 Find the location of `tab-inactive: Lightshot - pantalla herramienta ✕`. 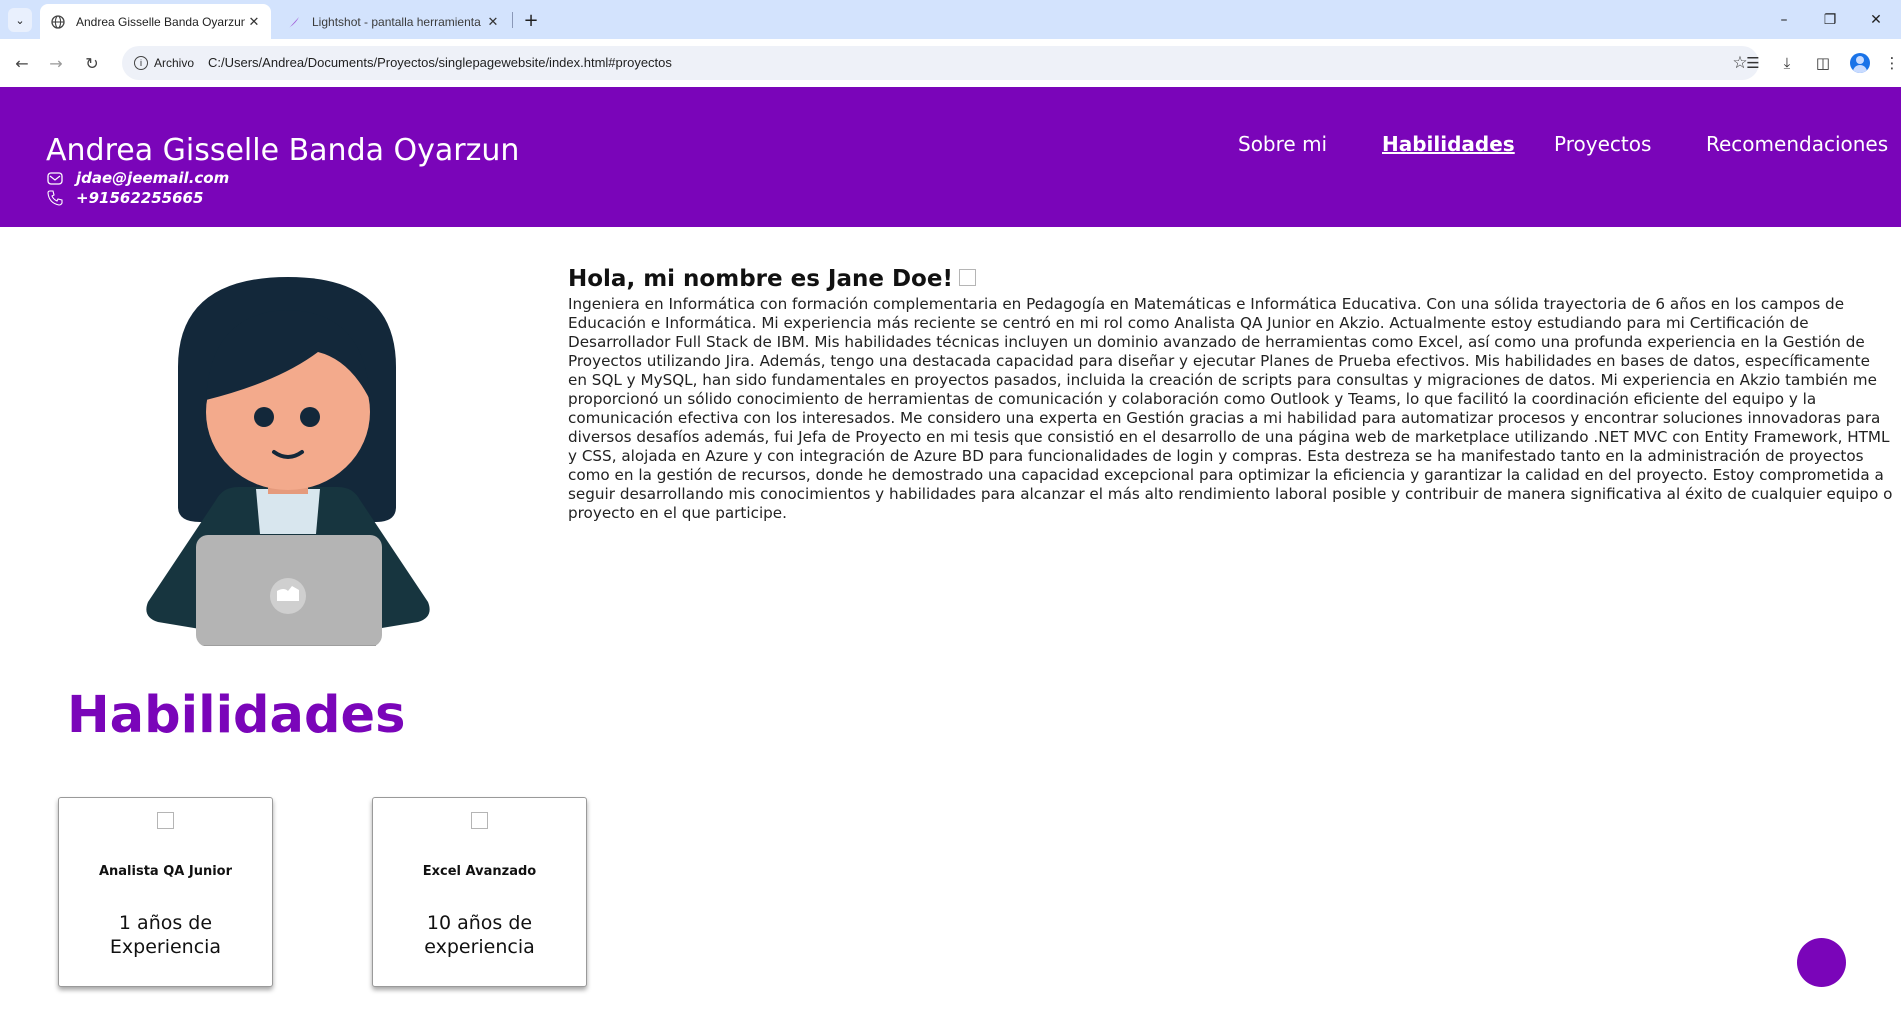

tab-inactive: Lightshot - pantalla herramienta ✕ is located at coordinates (393, 21).